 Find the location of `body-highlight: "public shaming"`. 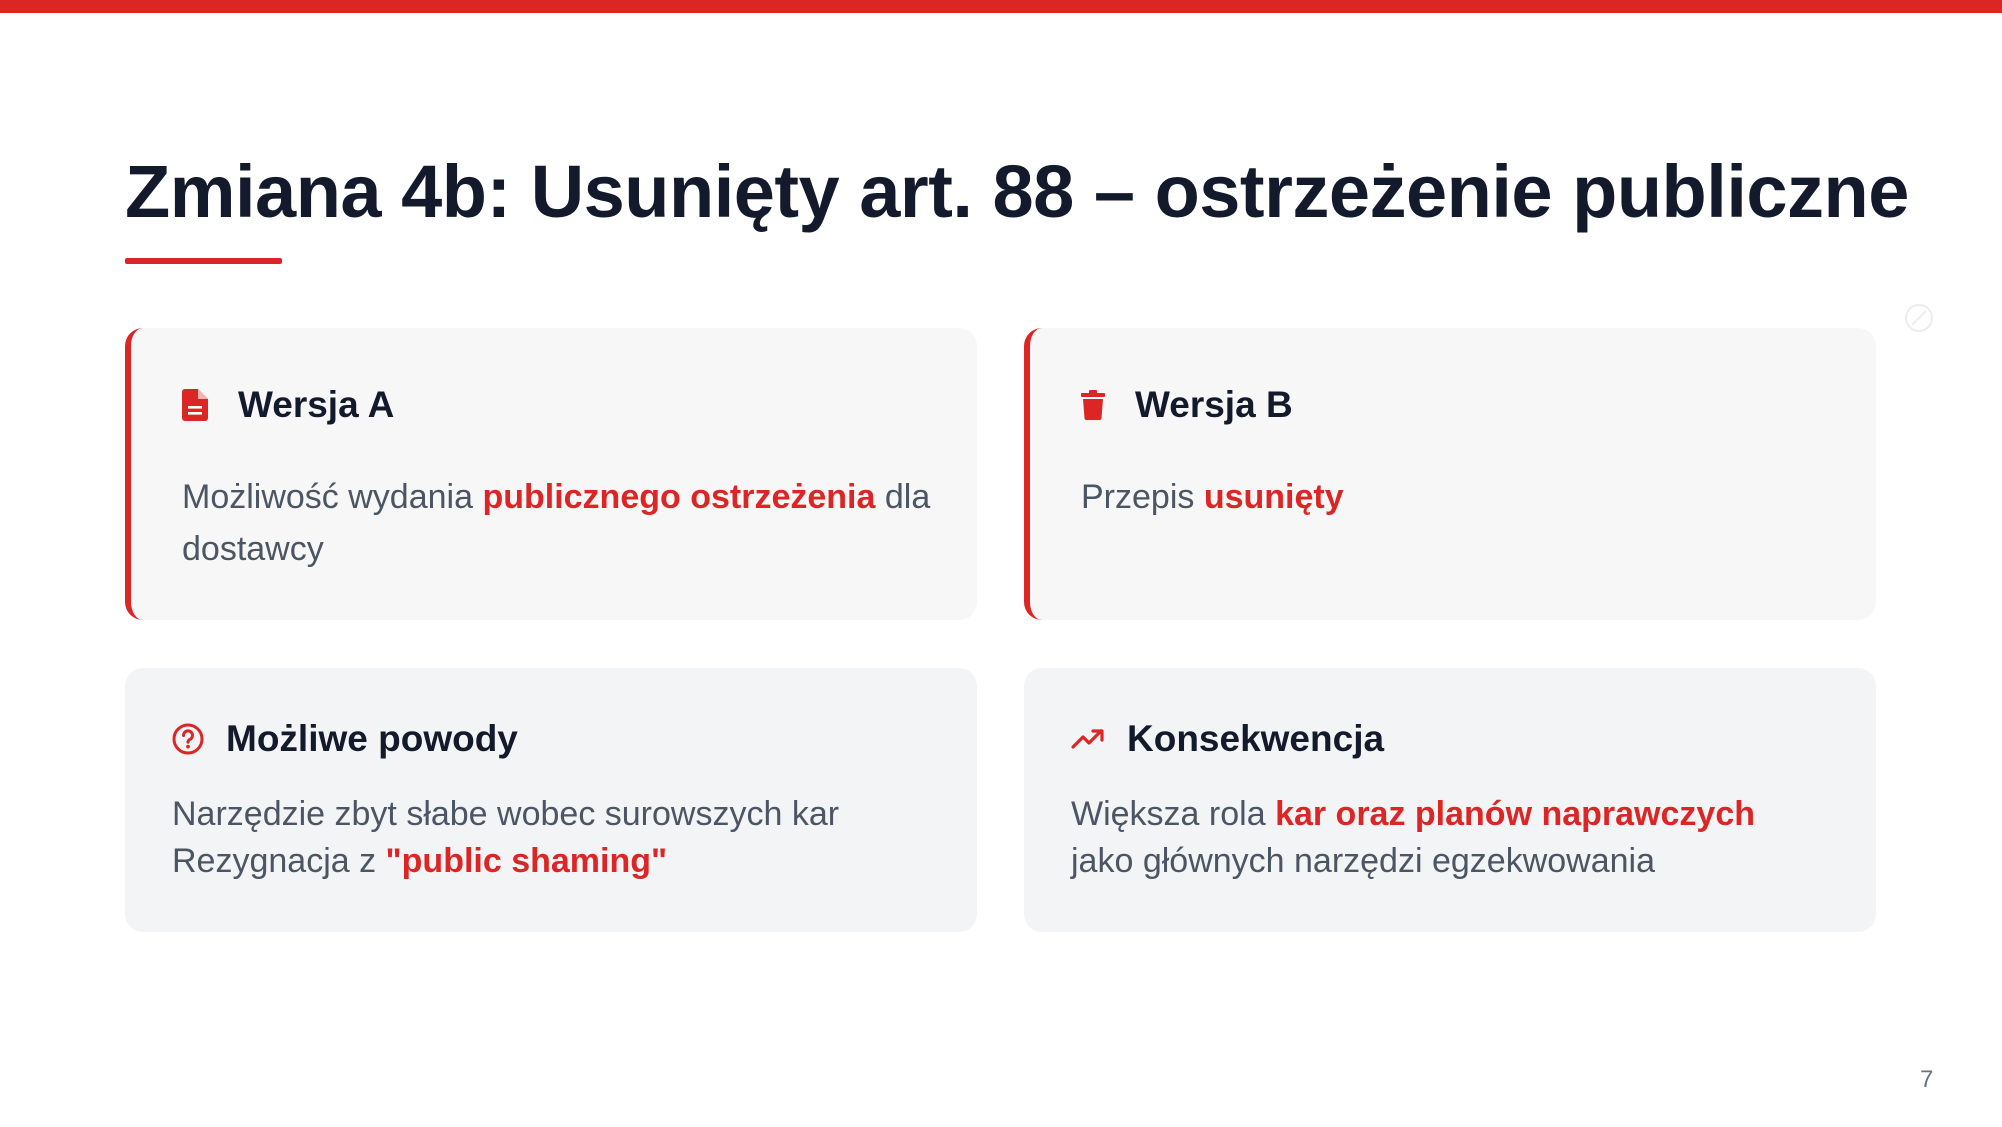

body-highlight: "public shaming" is located at coordinates (526, 861).